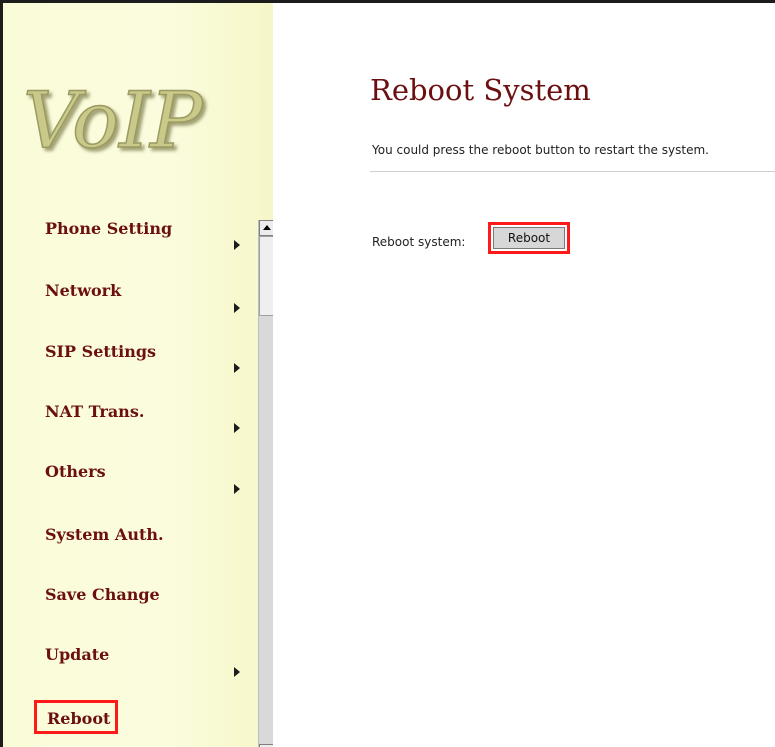  I want to click on menu-item-sip-settings: SIP Settings, so click(100, 357).